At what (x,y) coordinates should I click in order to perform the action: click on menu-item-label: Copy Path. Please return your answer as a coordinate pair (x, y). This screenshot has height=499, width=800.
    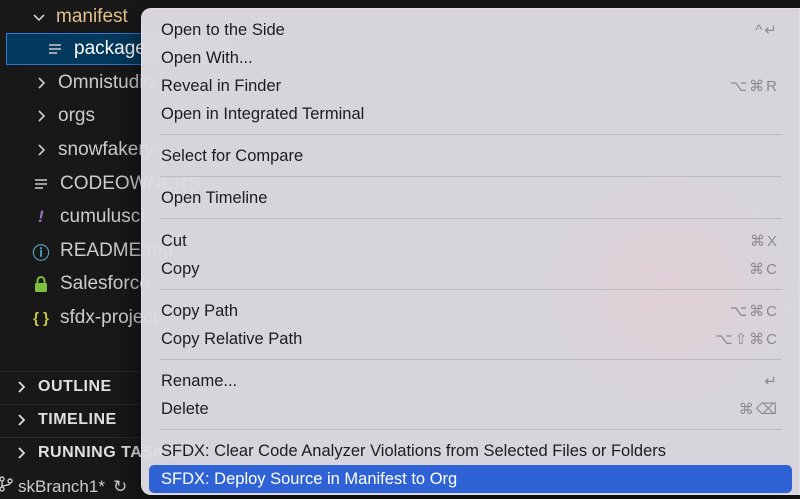
    Looking at the image, I should click on (200, 310).